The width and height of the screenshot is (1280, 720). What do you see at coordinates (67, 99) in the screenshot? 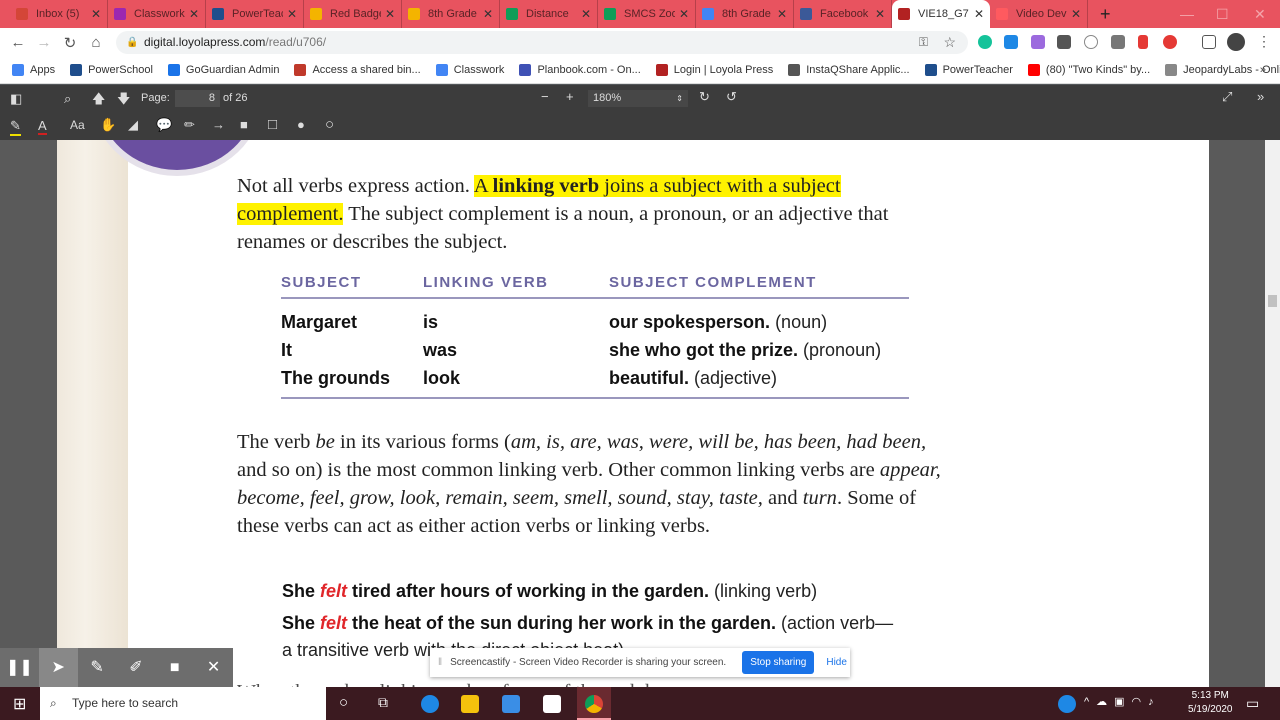
I see `search-icon: ⌕` at bounding box center [67, 99].